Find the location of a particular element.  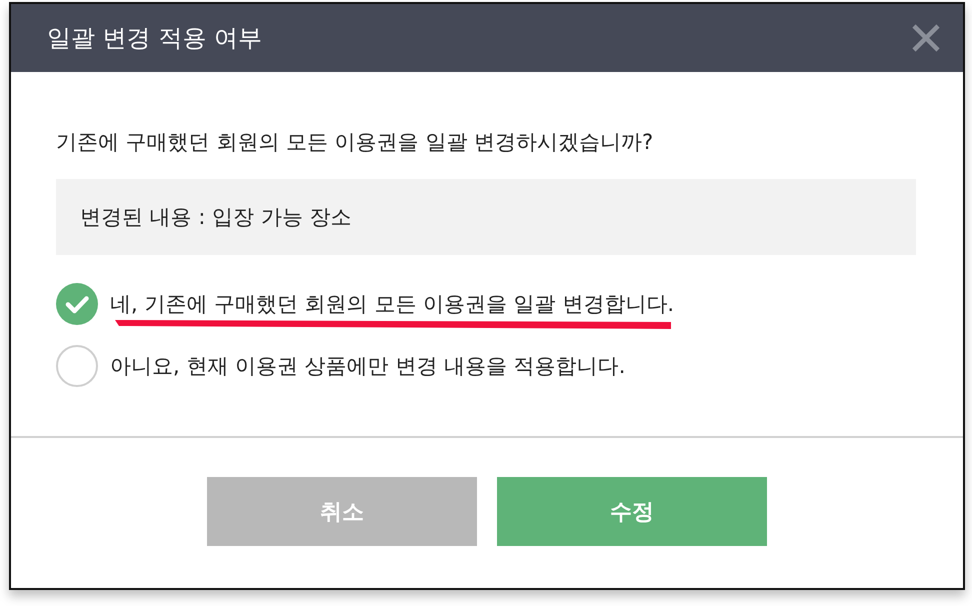

radio-checked-icon is located at coordinates (77, 304).